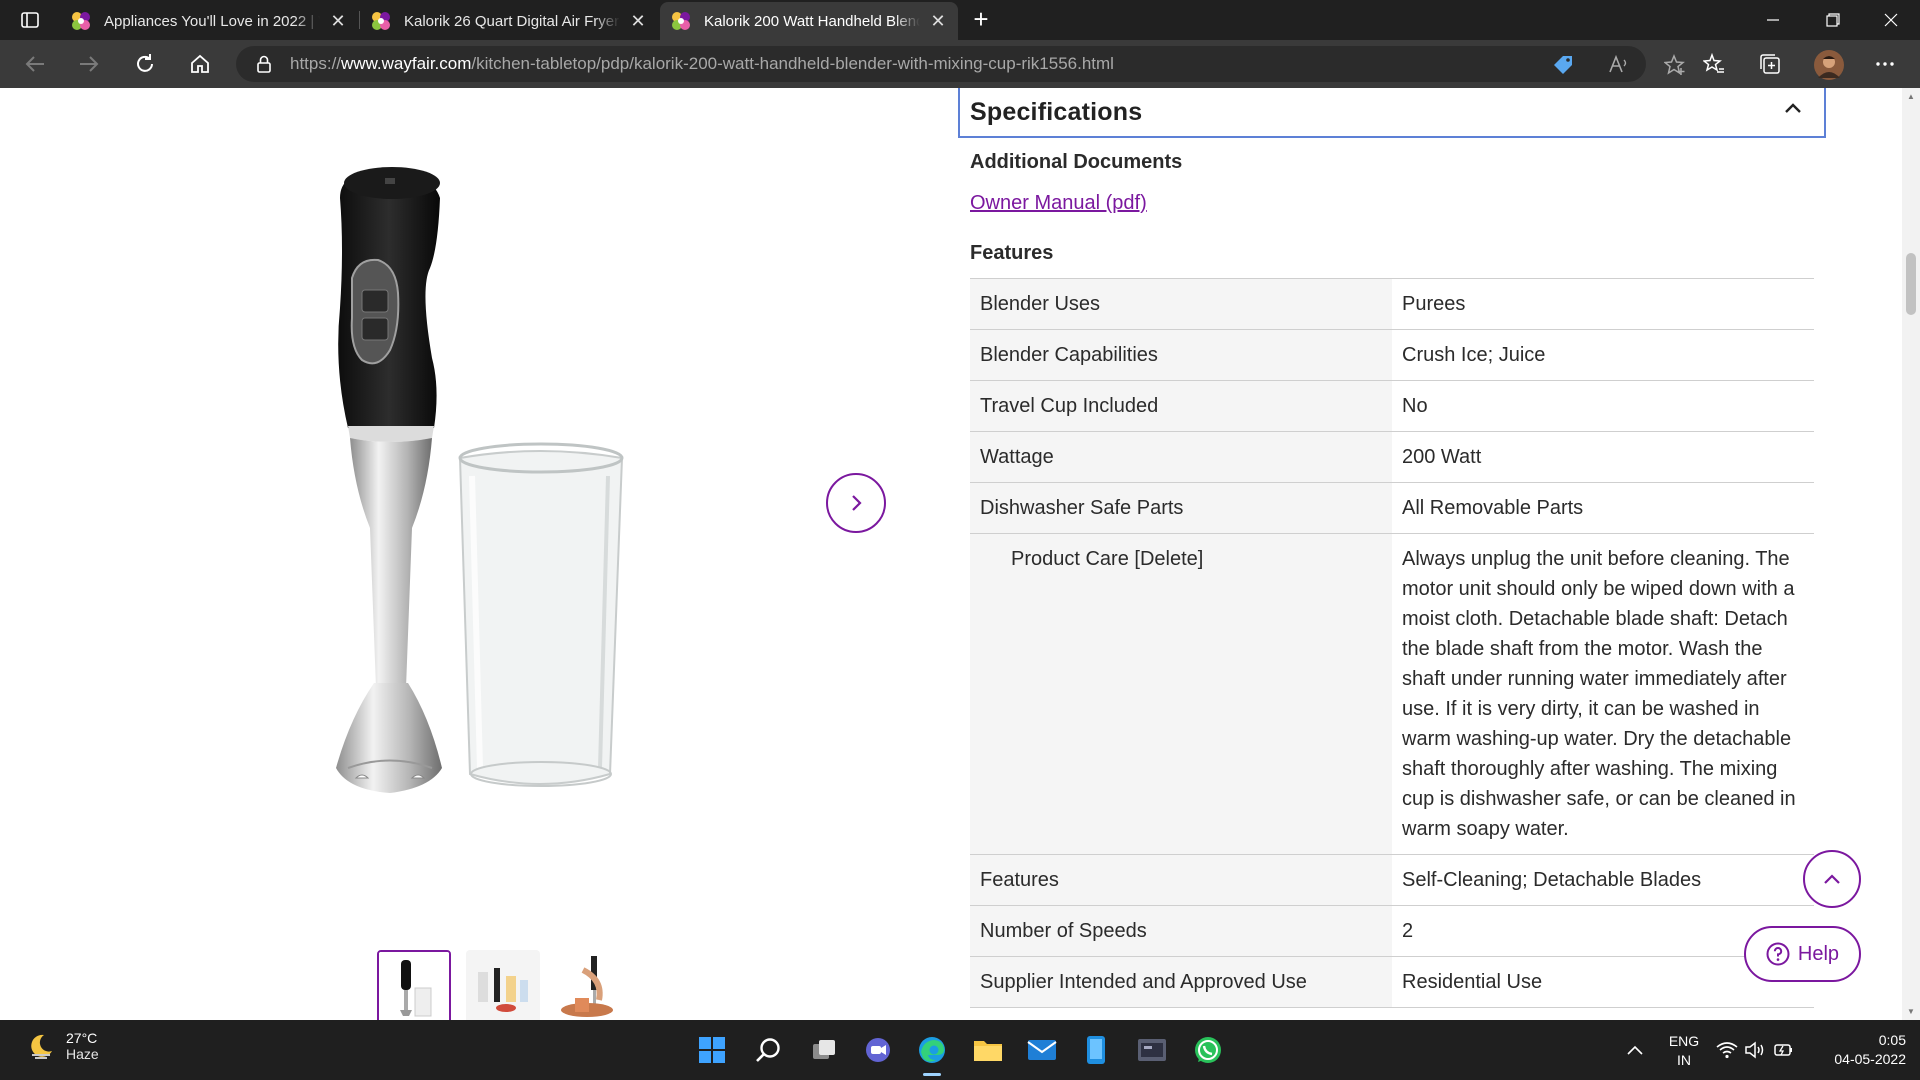 This screenshot has width=1920, height=1080. Describe the element at coordinates (1152, 1050) in the screenshot. I see `app-window-icon` at that location.